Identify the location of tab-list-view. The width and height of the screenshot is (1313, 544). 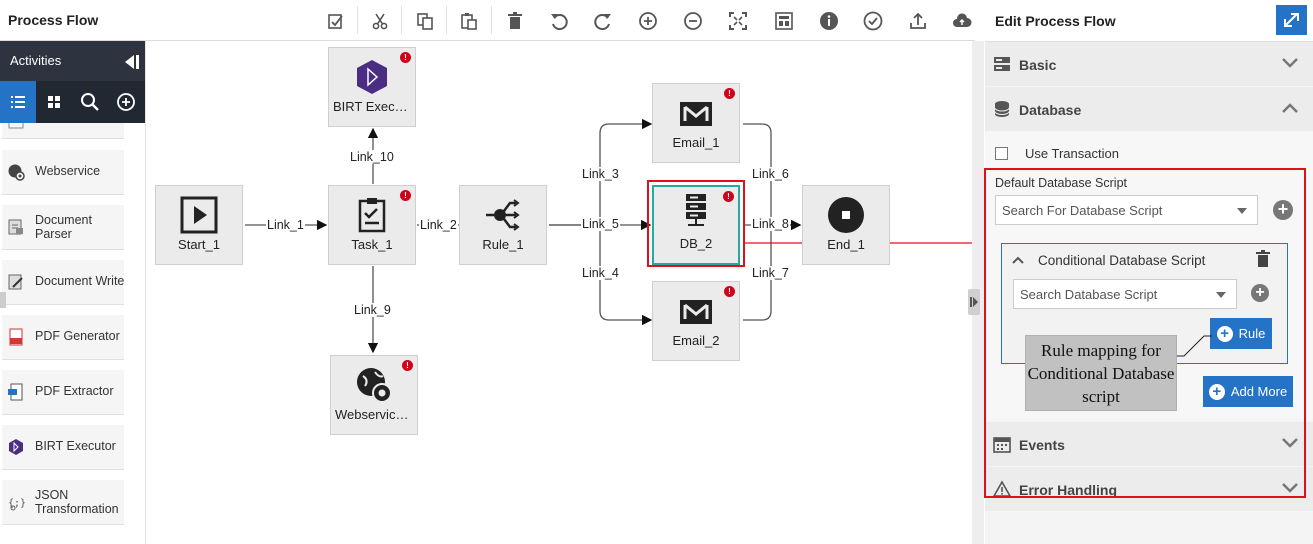
(18, 102).